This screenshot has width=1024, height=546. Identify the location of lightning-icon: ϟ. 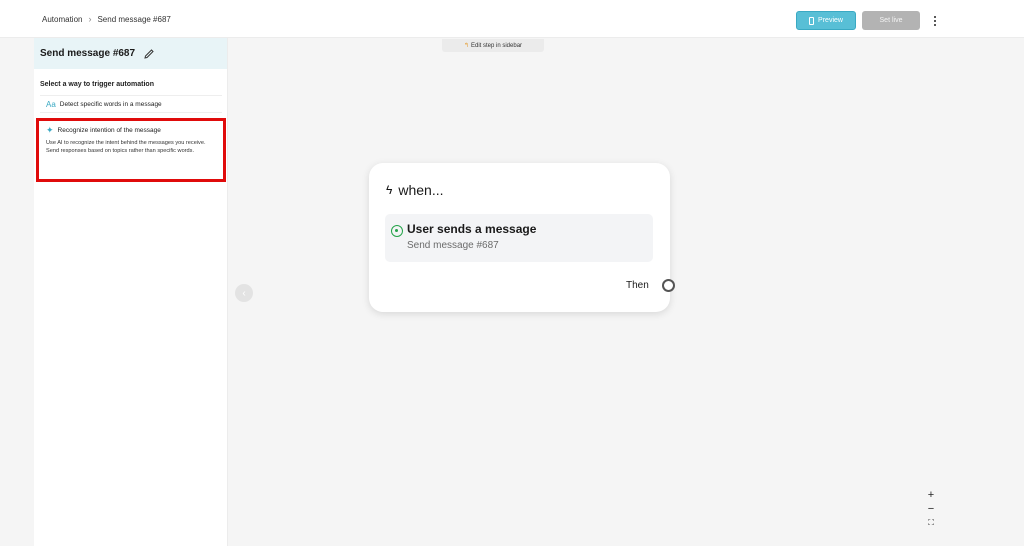
(389, 190).